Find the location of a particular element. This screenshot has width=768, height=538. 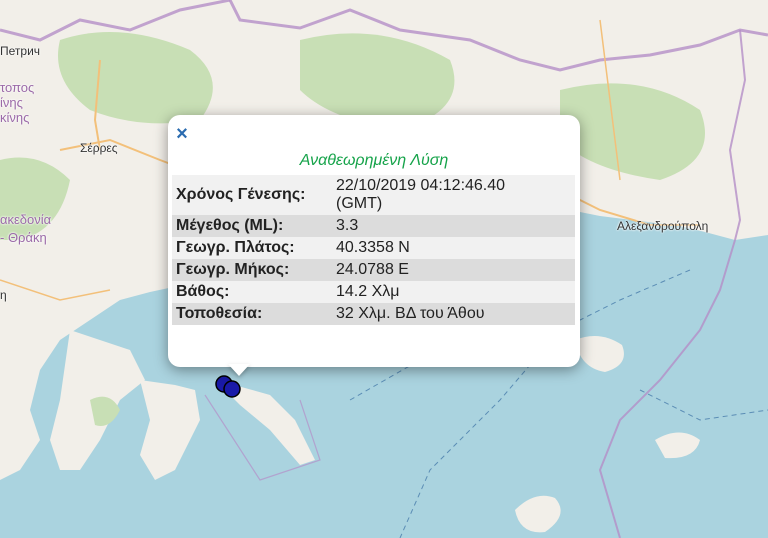

magnitude-label: Μέγεθος (ML): is located at coordinates (252, 226).